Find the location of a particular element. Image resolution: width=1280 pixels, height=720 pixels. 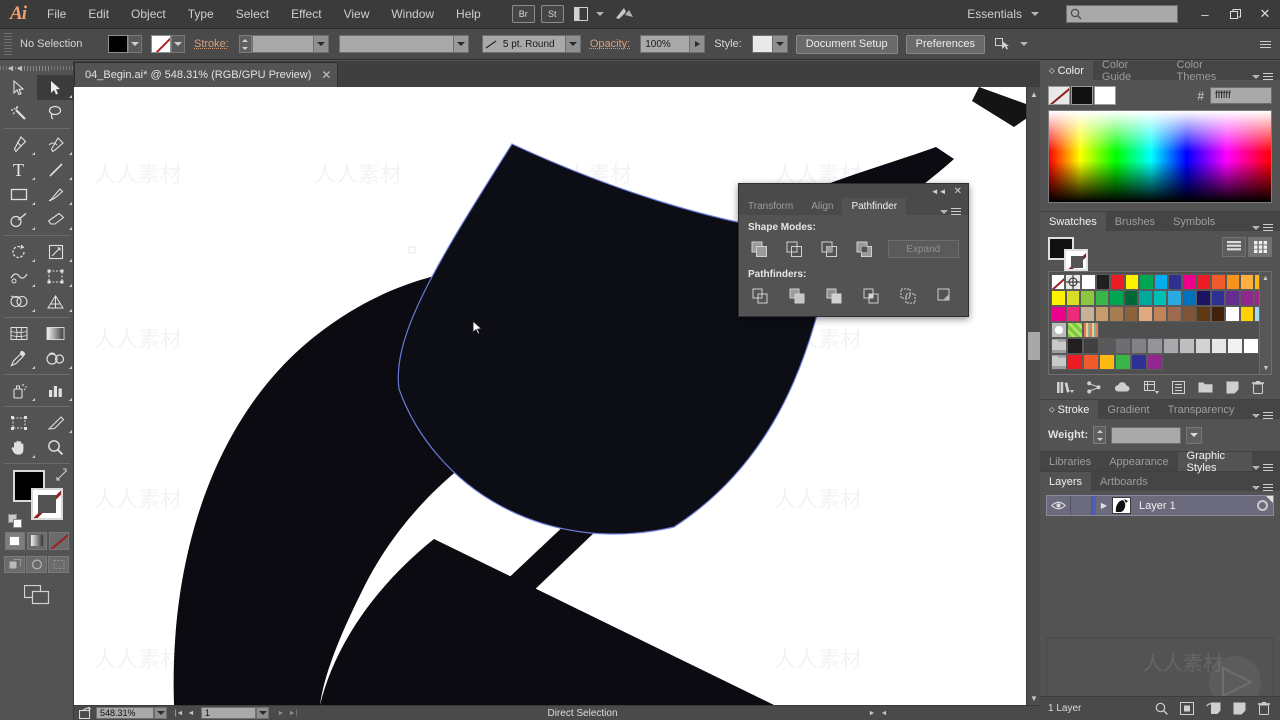

menu-type: Type is located at coordinates (201, 14).